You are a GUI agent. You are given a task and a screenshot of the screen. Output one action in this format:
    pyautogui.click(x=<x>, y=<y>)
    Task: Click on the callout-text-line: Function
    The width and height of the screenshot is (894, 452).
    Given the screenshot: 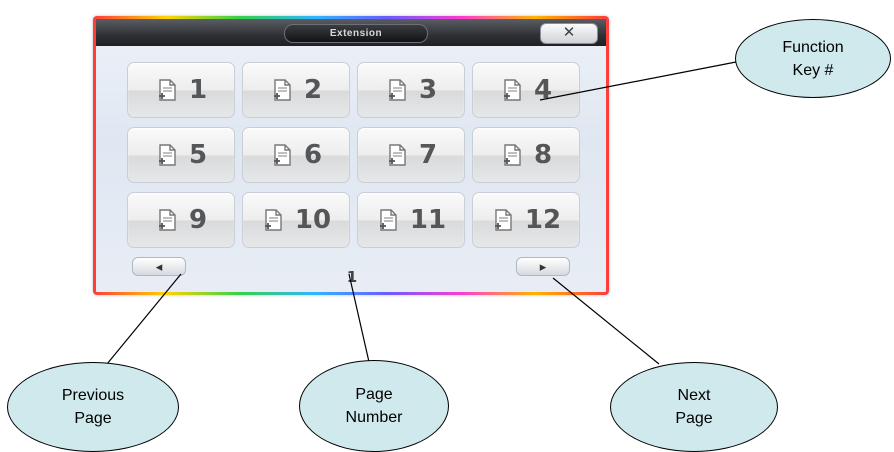 What is the action you would take?
    pyautogui.click(x=813, y=47)
    